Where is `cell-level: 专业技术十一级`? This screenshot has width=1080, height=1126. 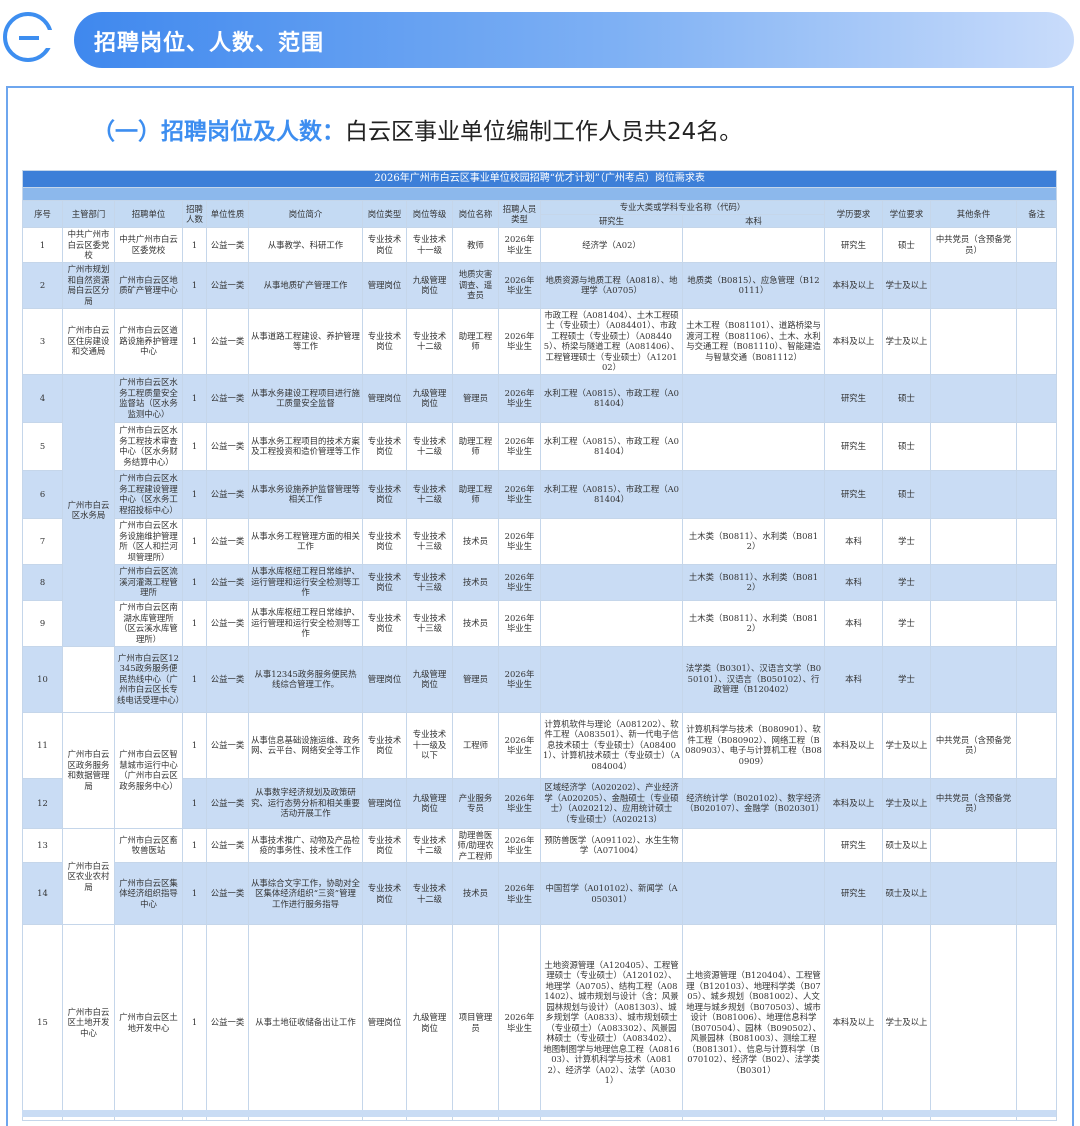
cell-level: 专业技术十一级 is located at coordinates (429, 245).